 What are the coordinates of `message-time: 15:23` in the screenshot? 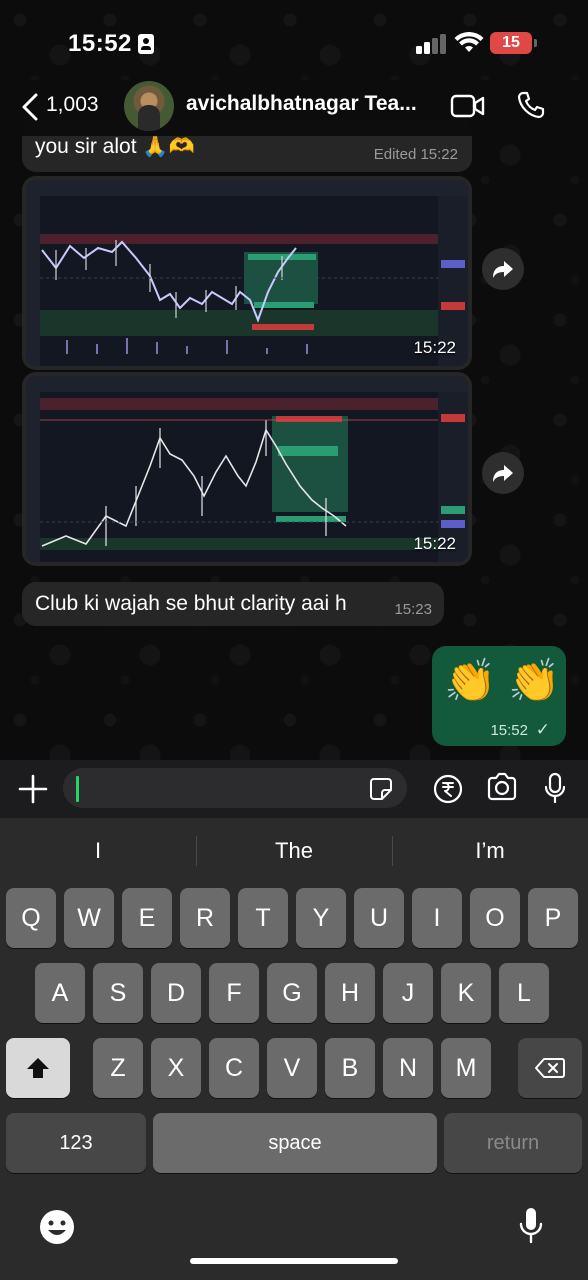 It's located at (413, 609).